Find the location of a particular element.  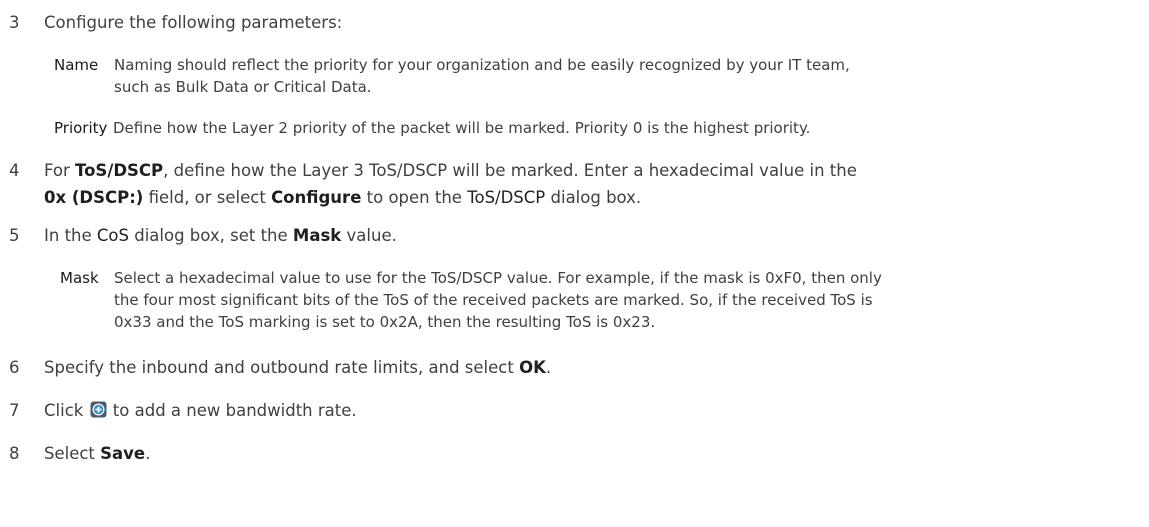

step-number: 8 is located at coordinates (14, 453).